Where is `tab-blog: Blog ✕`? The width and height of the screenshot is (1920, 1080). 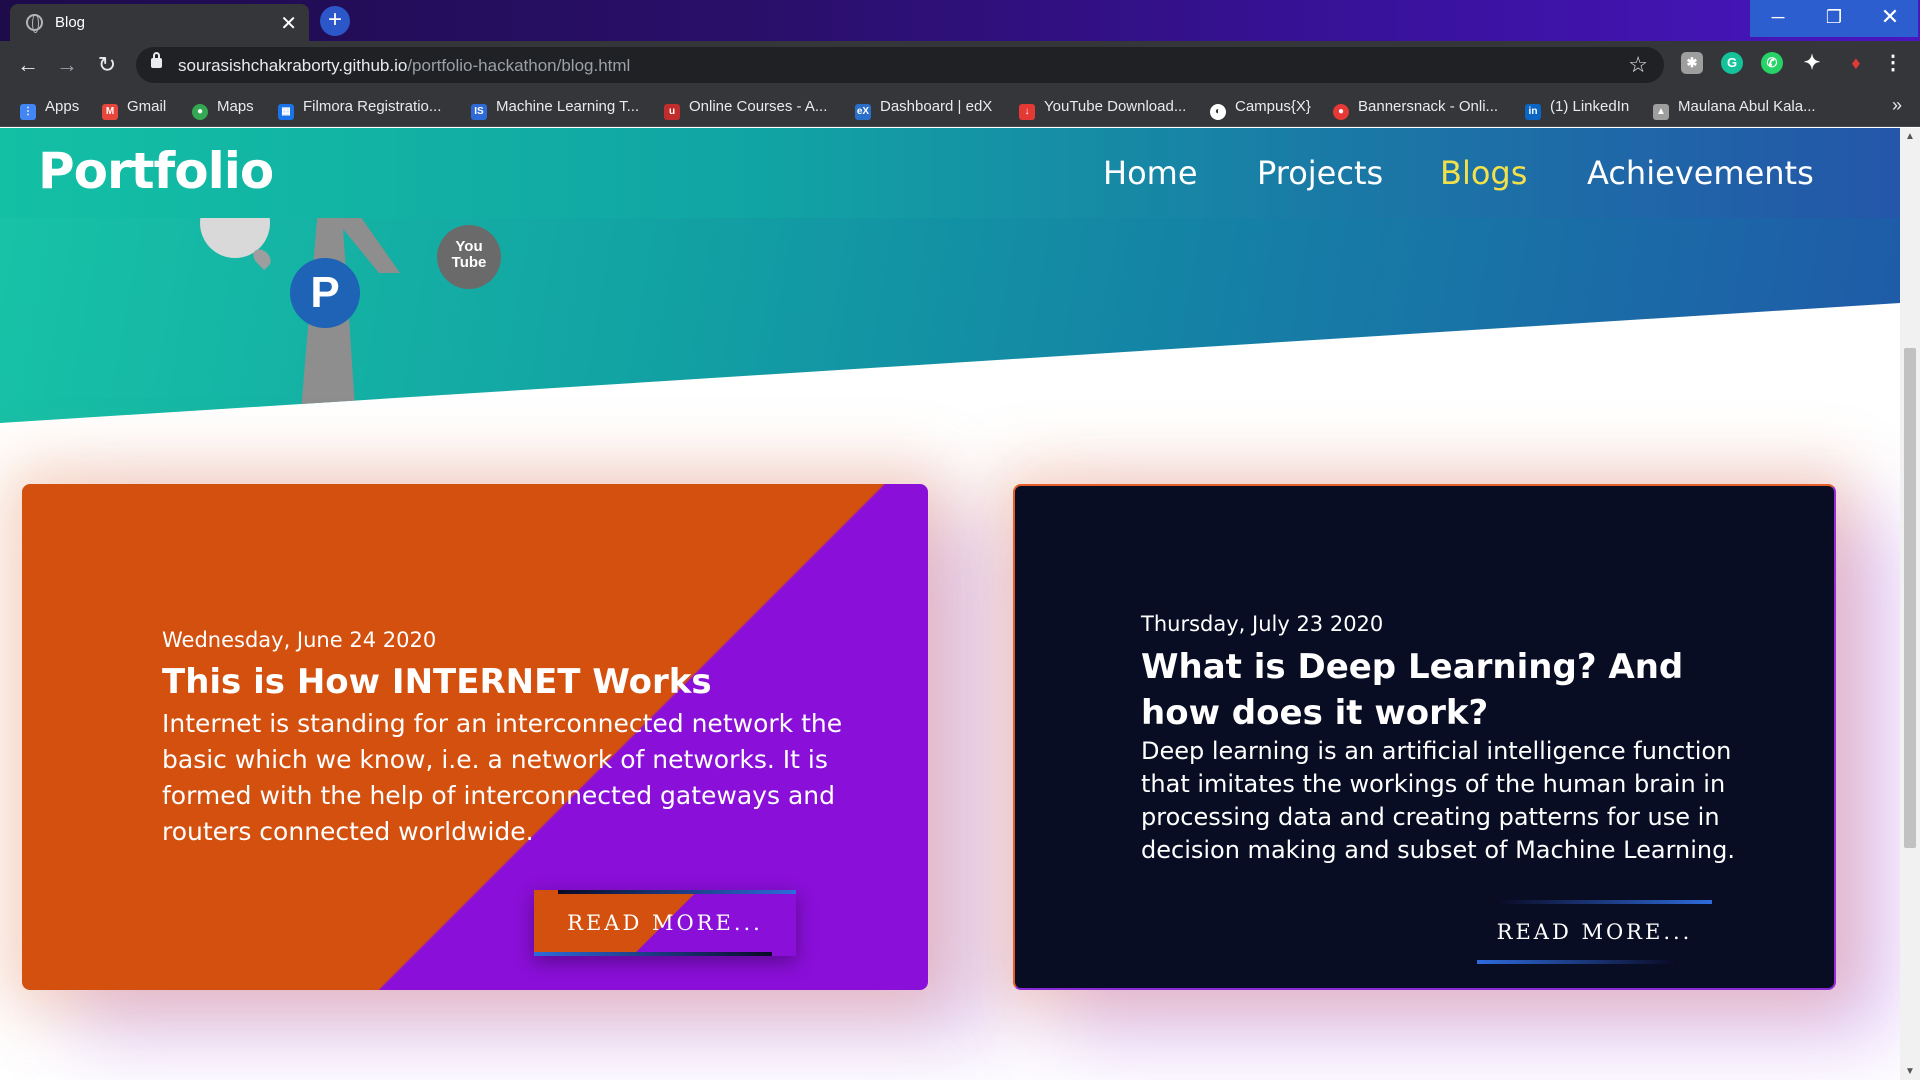 tab-blog: Blog ✕ is located at coordinates (159, 22).